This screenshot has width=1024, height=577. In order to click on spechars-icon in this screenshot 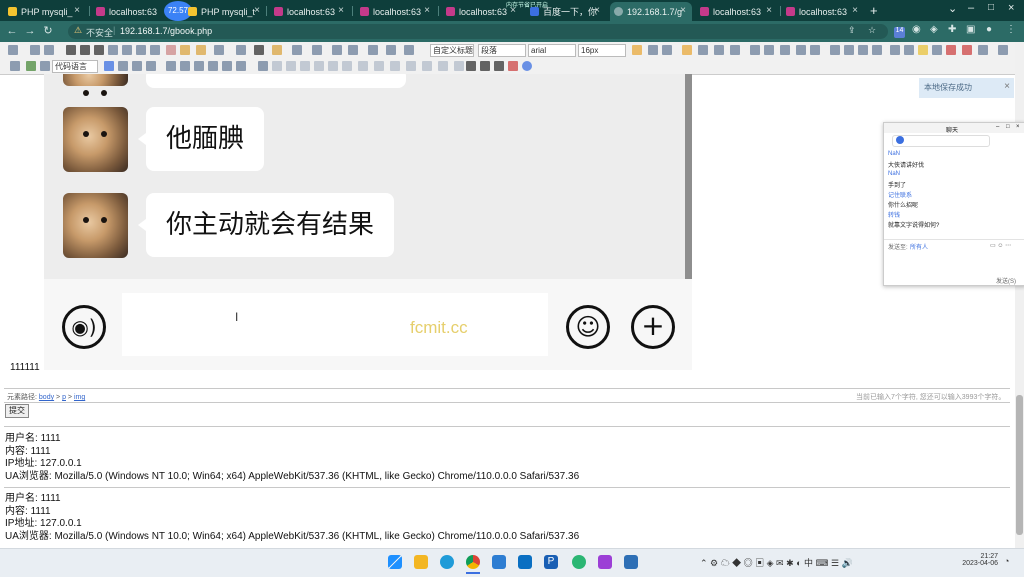, I will do `click(213, 66)`.